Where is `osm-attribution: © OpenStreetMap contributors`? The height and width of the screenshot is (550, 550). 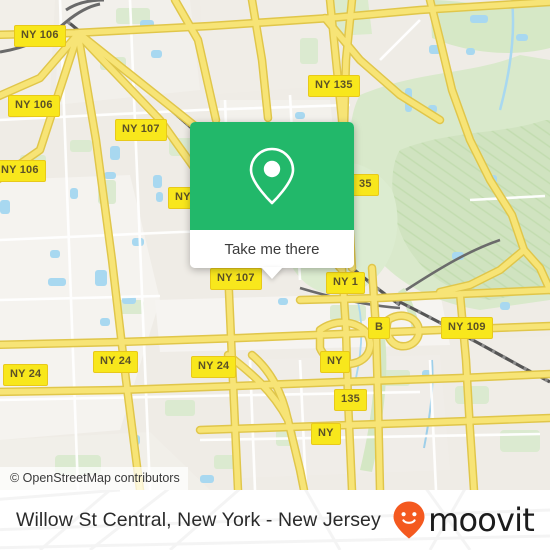
osm-attribution: © OpenStreetMap contributors is located at coordinates (94, 478).